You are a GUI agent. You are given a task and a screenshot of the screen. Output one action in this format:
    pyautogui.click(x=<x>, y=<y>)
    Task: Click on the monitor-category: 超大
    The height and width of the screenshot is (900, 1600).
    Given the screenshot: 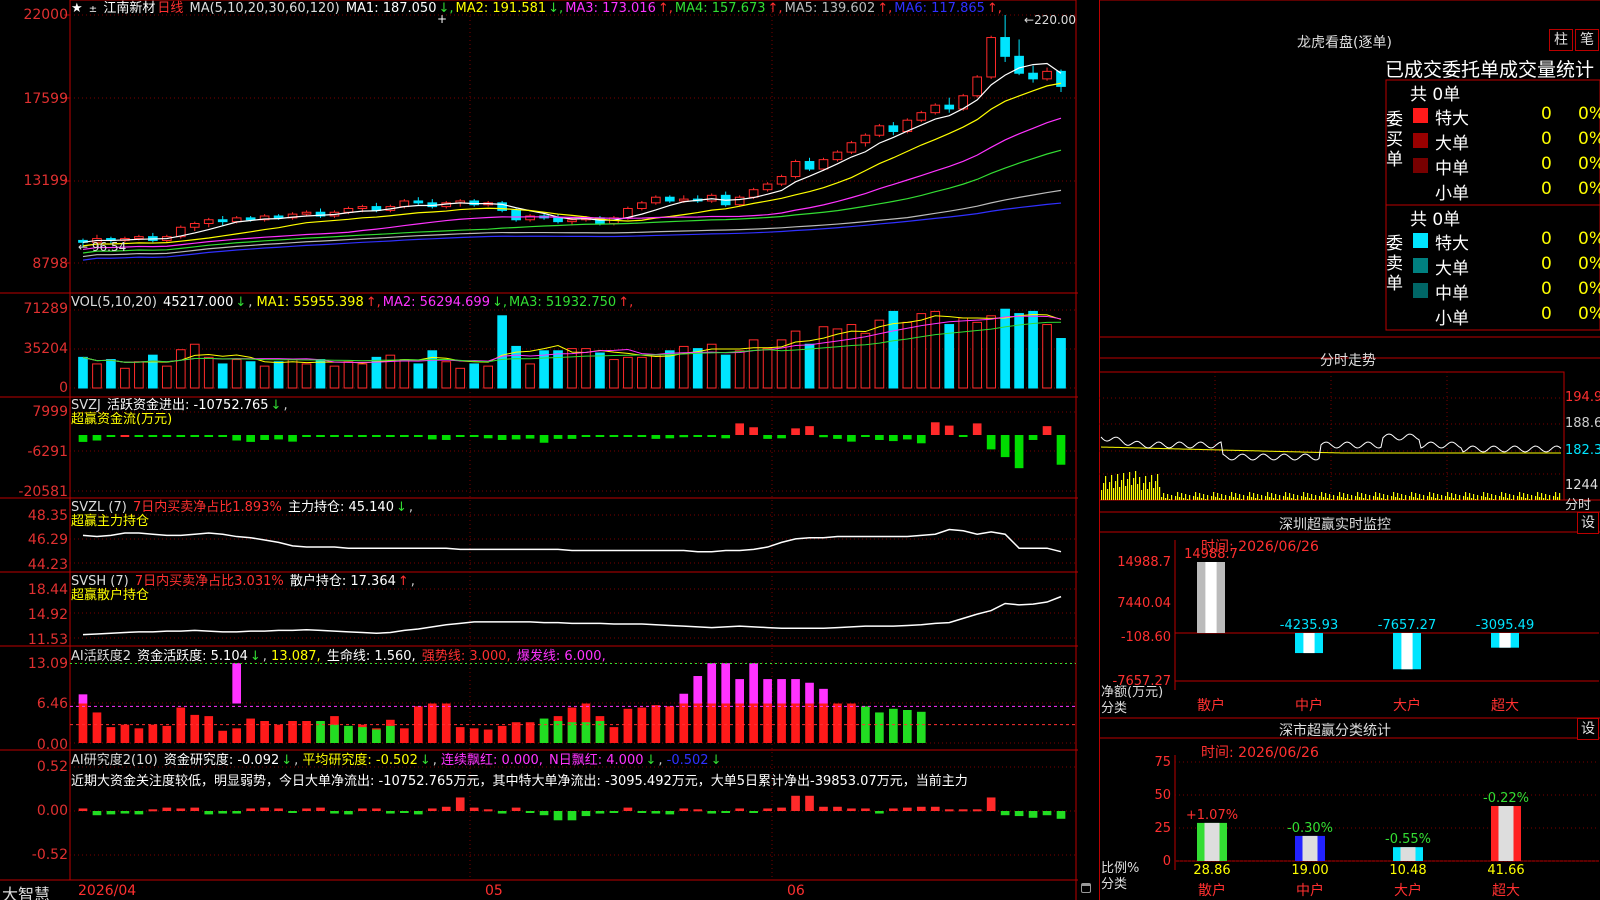 What is the action you would take?
    pyautogui.click(x=1505, y=706)
    